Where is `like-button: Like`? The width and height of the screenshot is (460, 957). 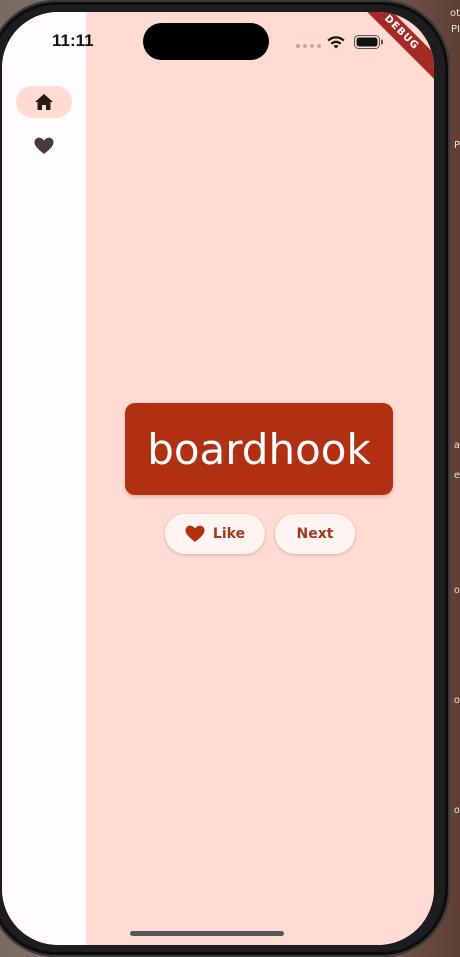 like-button: Like is located at coordinates (215, 534).